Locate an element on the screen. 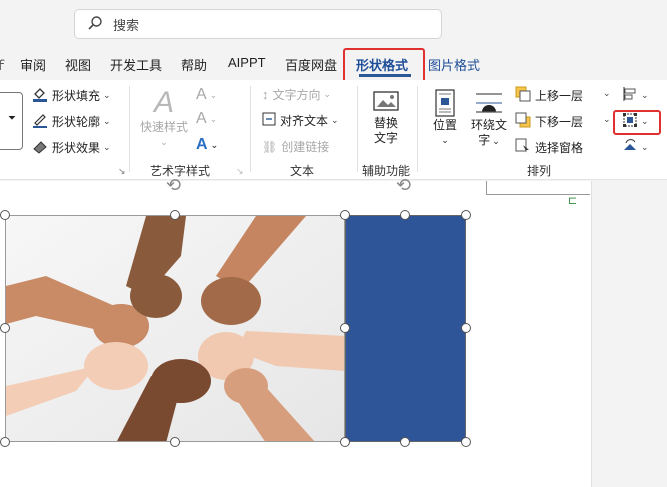 This screenshot has height=487, width=667. shape-outline-label: 形状轮廓 is located at coordinates (76, 122).